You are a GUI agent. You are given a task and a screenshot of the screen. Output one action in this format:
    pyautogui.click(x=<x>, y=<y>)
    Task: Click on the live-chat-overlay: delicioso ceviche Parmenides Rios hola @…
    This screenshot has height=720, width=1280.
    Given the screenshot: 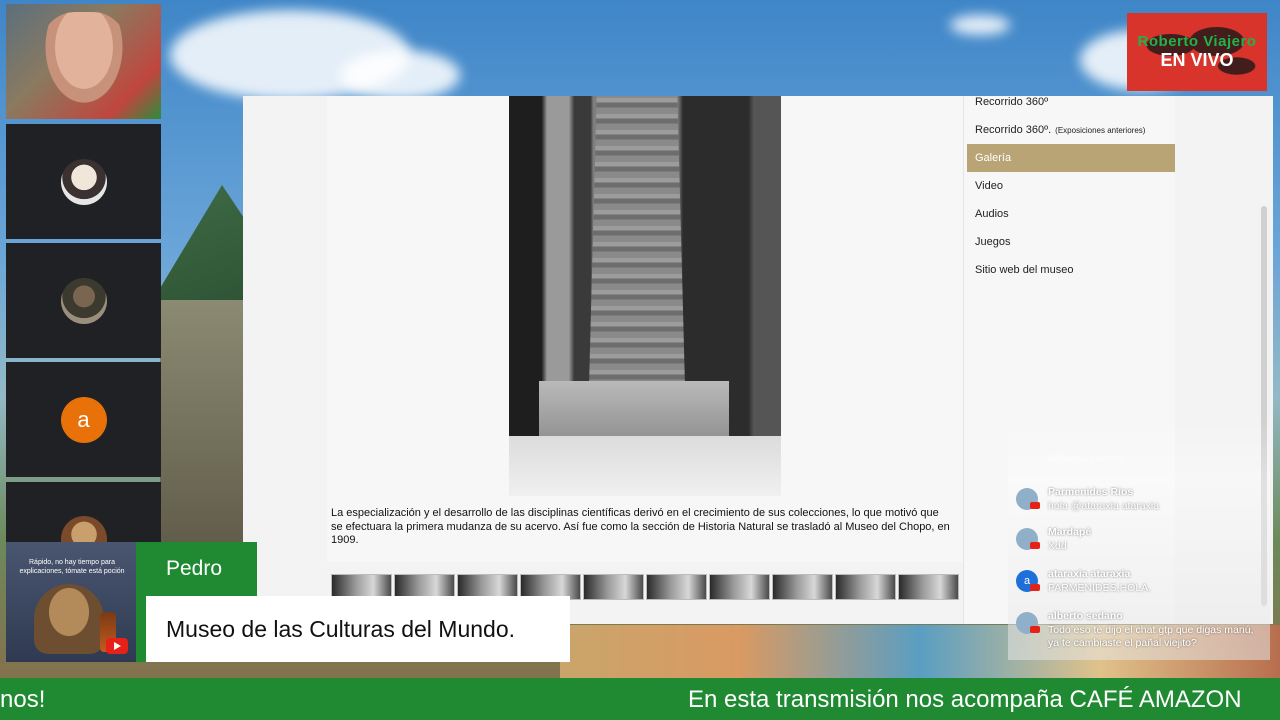 What is the action you would take?
    pyautogui.click(x=1139, y=540)
    